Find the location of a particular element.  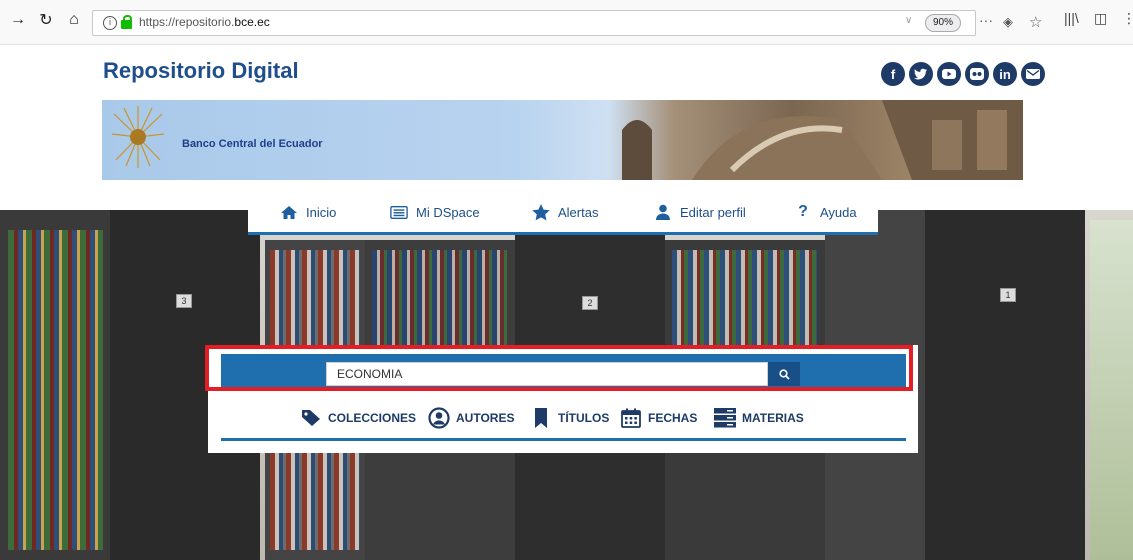

menu-item-alertas: Alertas is located at coordinates (565, 211).